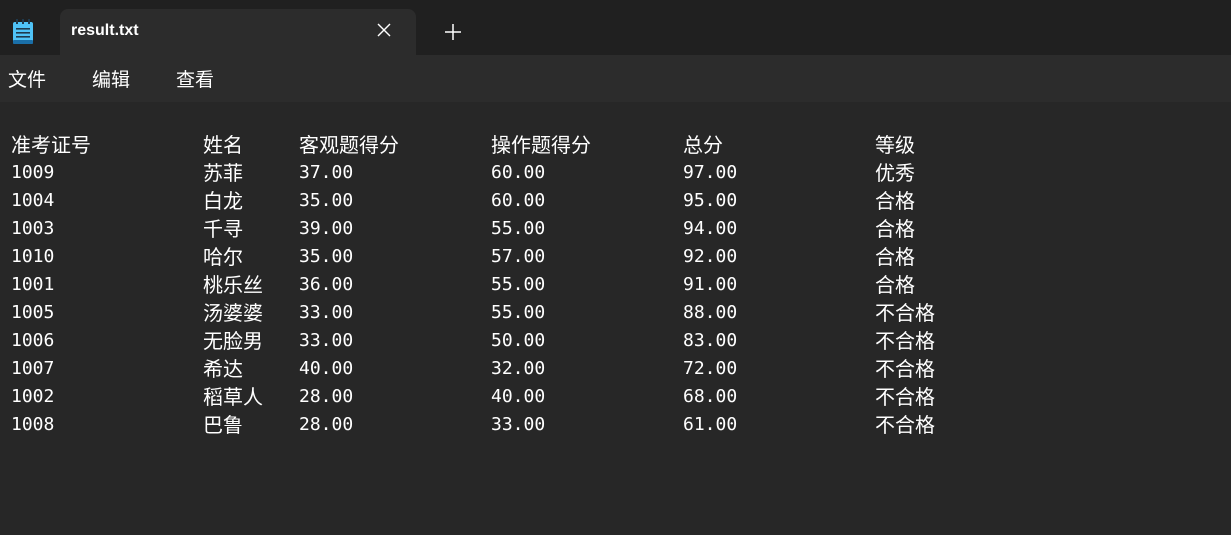  Describe the element at coordinates (326, 368) in the screenshot. I see `objective-score-cell: 40.00` at that location.